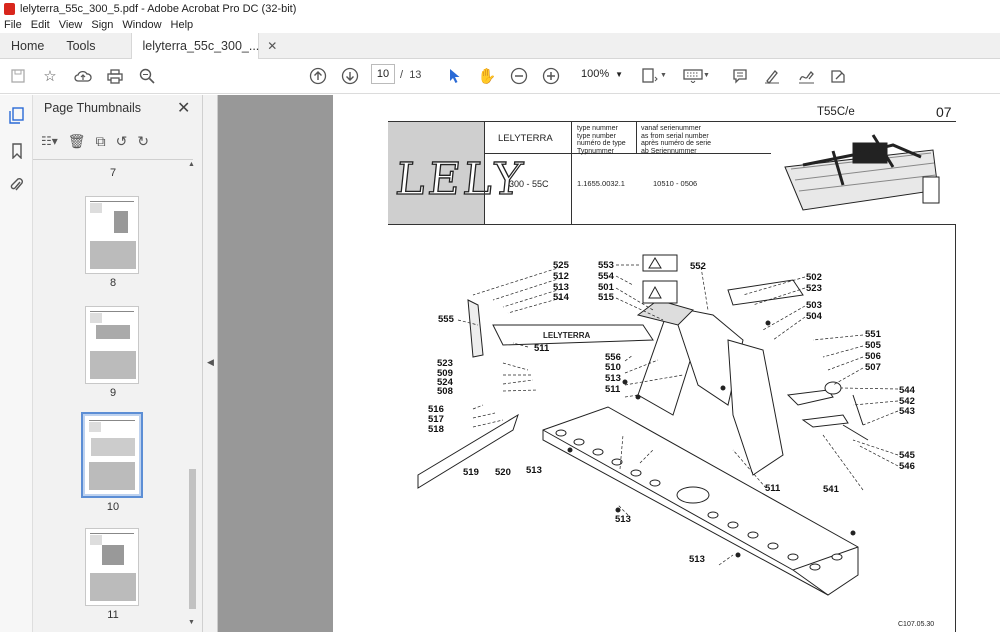 The width and height of the screenshot is (1000, 632). I want to click on keyboard-dropdown-icon: ▼, so click(706, 75).